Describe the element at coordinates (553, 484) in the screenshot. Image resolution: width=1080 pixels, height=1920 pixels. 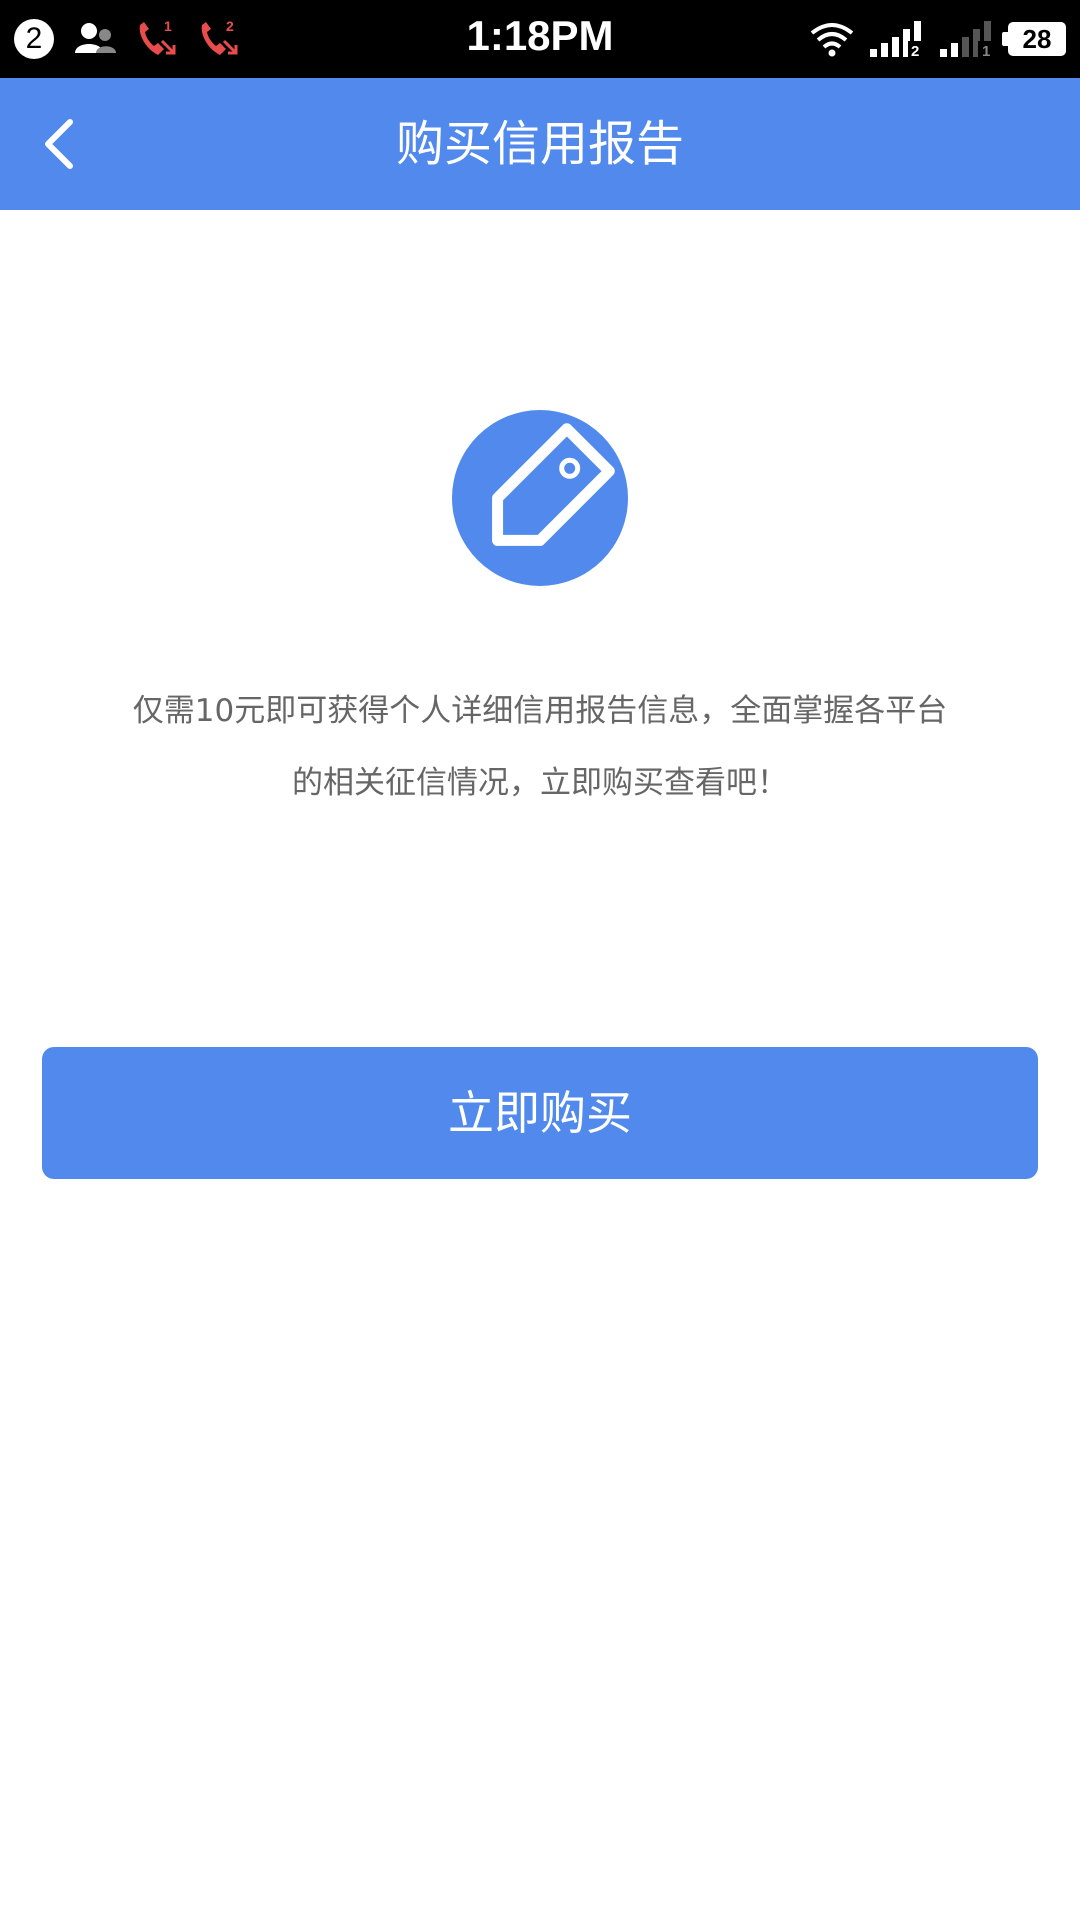
I see `price-tag-icon` at that location.